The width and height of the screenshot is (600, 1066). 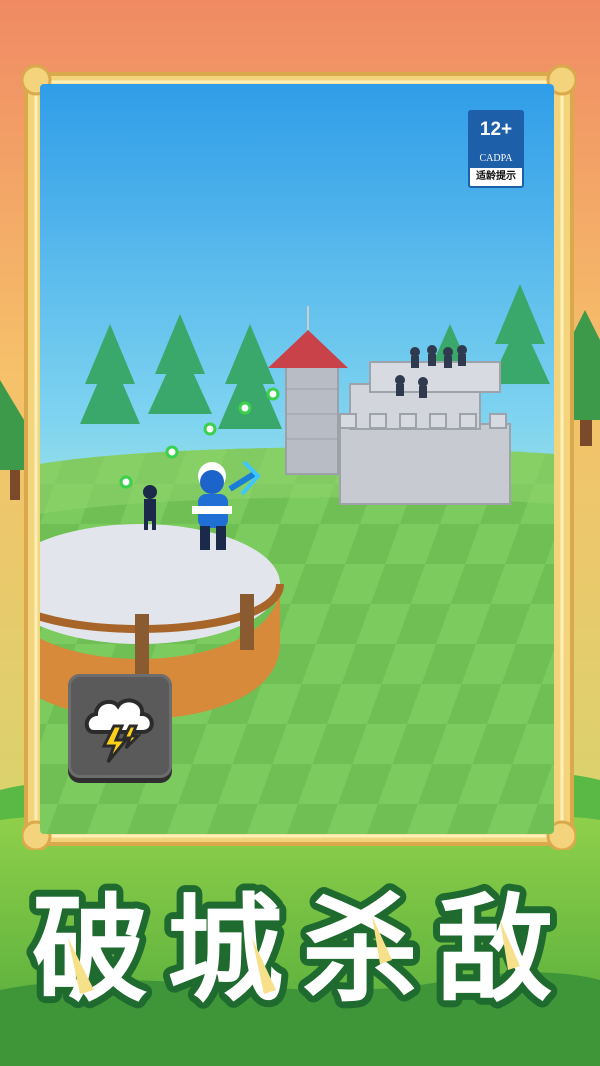 I want to click on title-banner: 破 城 杀 敌, so click(x=300, y=945).